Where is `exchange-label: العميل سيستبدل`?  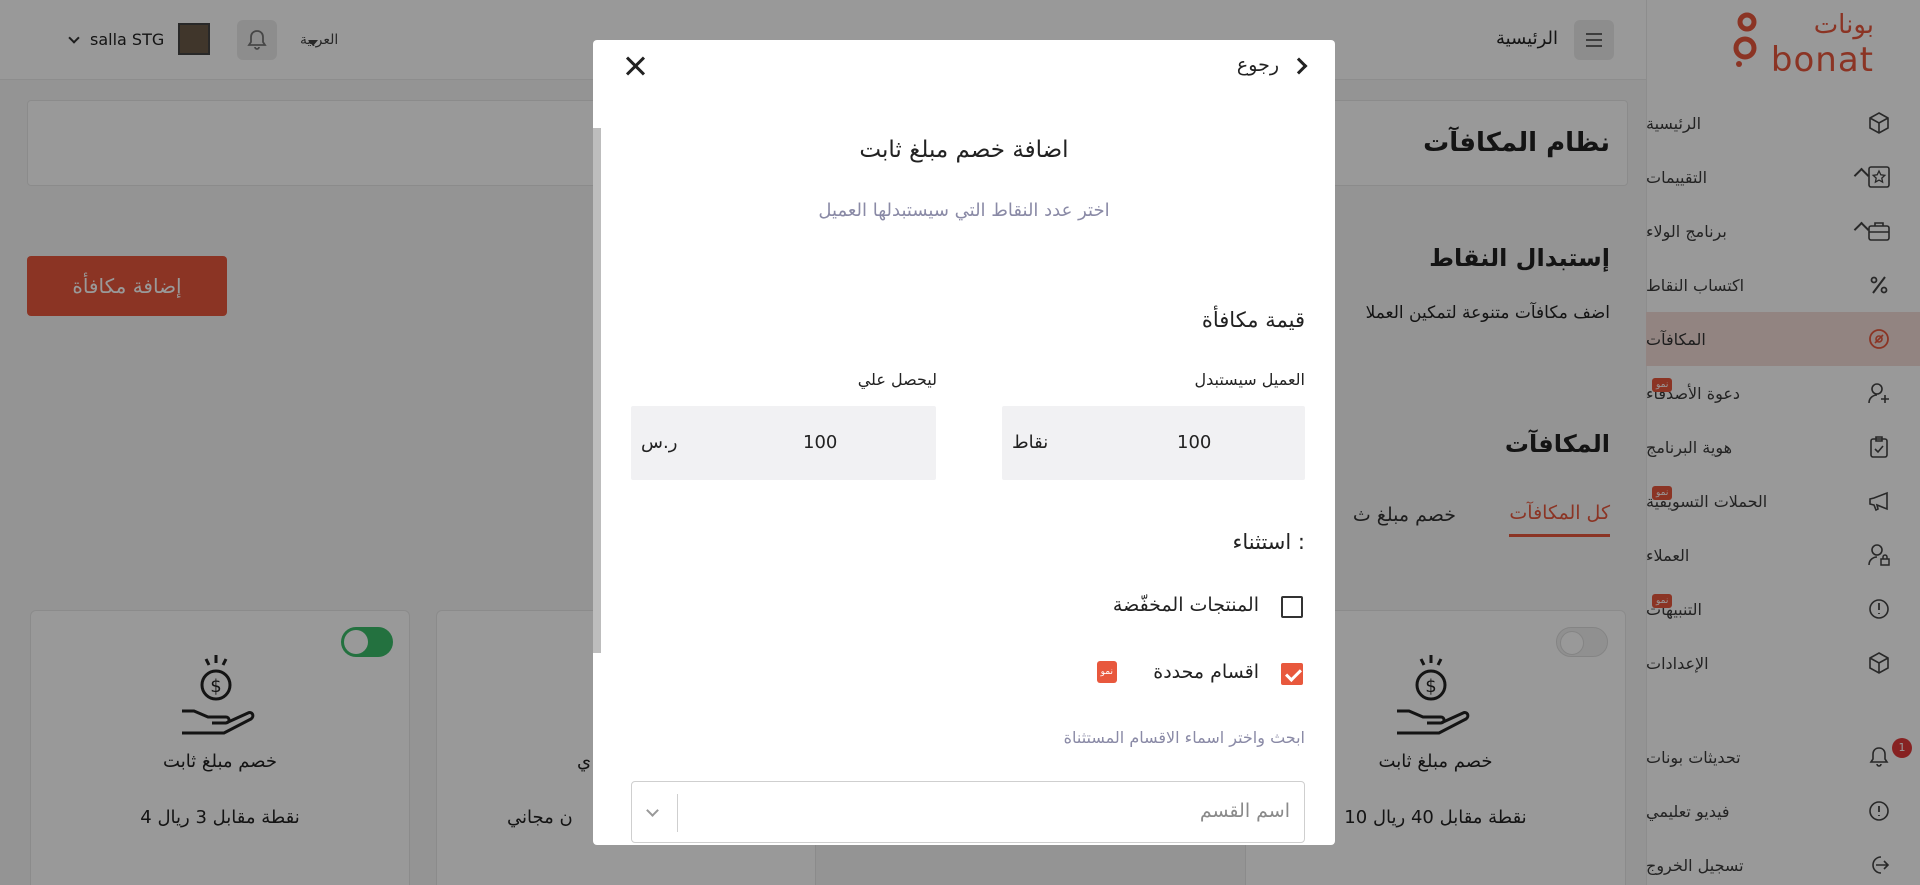
exchange-label: العميل سيستبدل is located at coordinates (1249, 379).